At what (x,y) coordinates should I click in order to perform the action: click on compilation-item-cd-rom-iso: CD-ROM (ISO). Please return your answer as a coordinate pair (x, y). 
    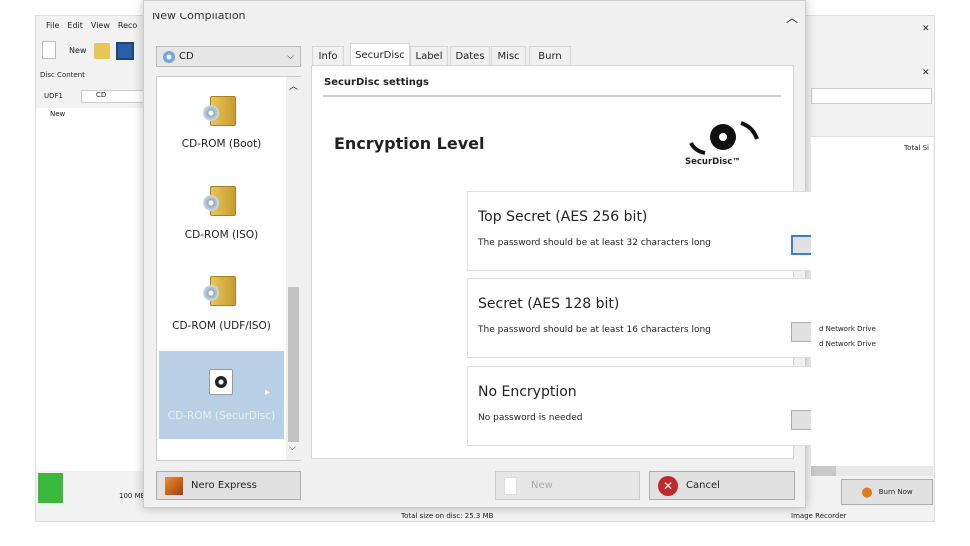
    Looking at the image, I should click on (221, 235).